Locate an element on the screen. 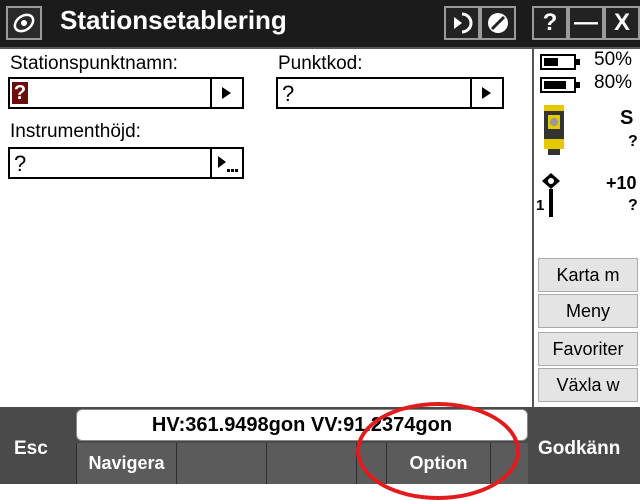 The height and width of the screenshot is (500, 640). battery-2-percent: 80% is located at coordinates (613, 82).